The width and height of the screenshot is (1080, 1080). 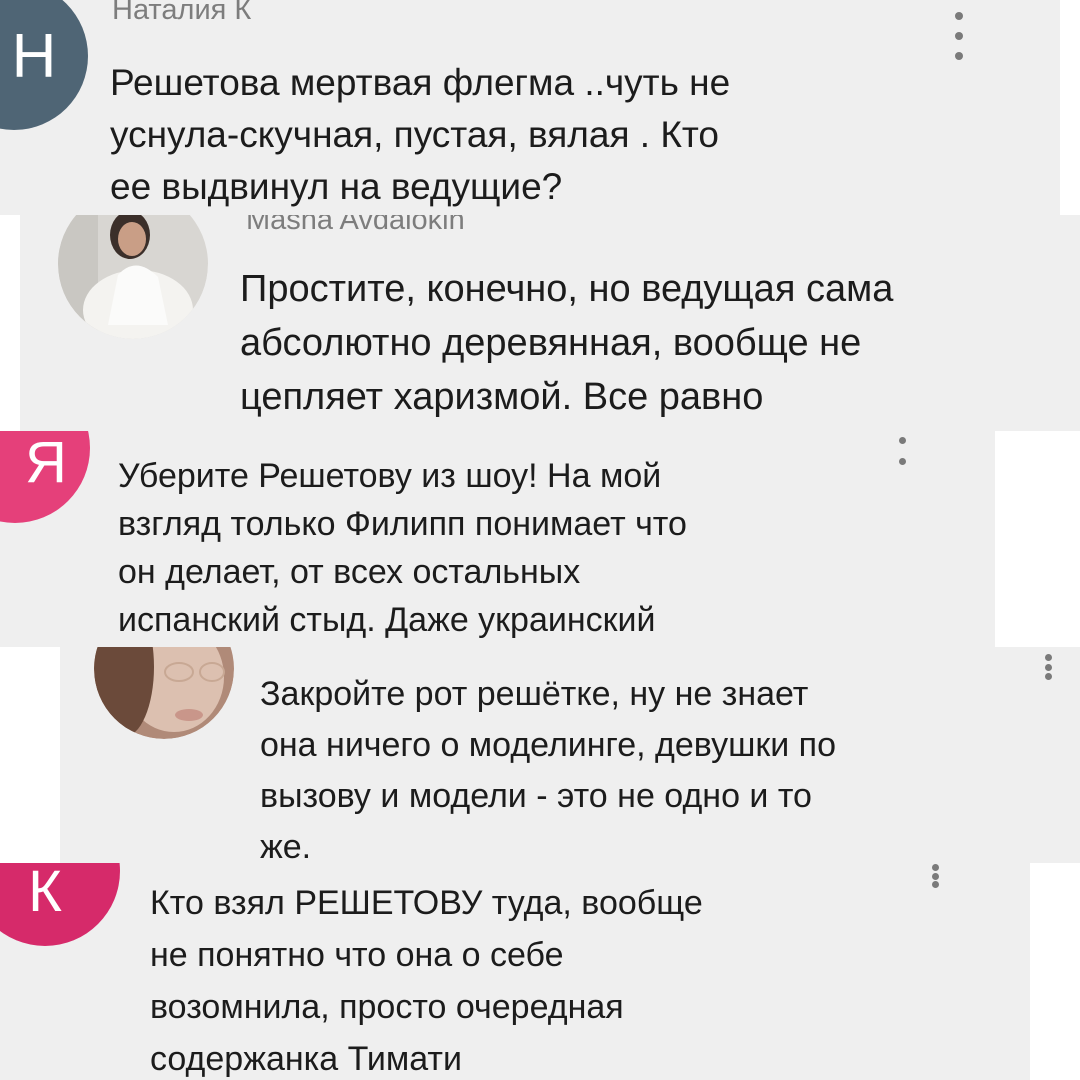 I want to click on avatar: Я, so click(x=45, y=477).